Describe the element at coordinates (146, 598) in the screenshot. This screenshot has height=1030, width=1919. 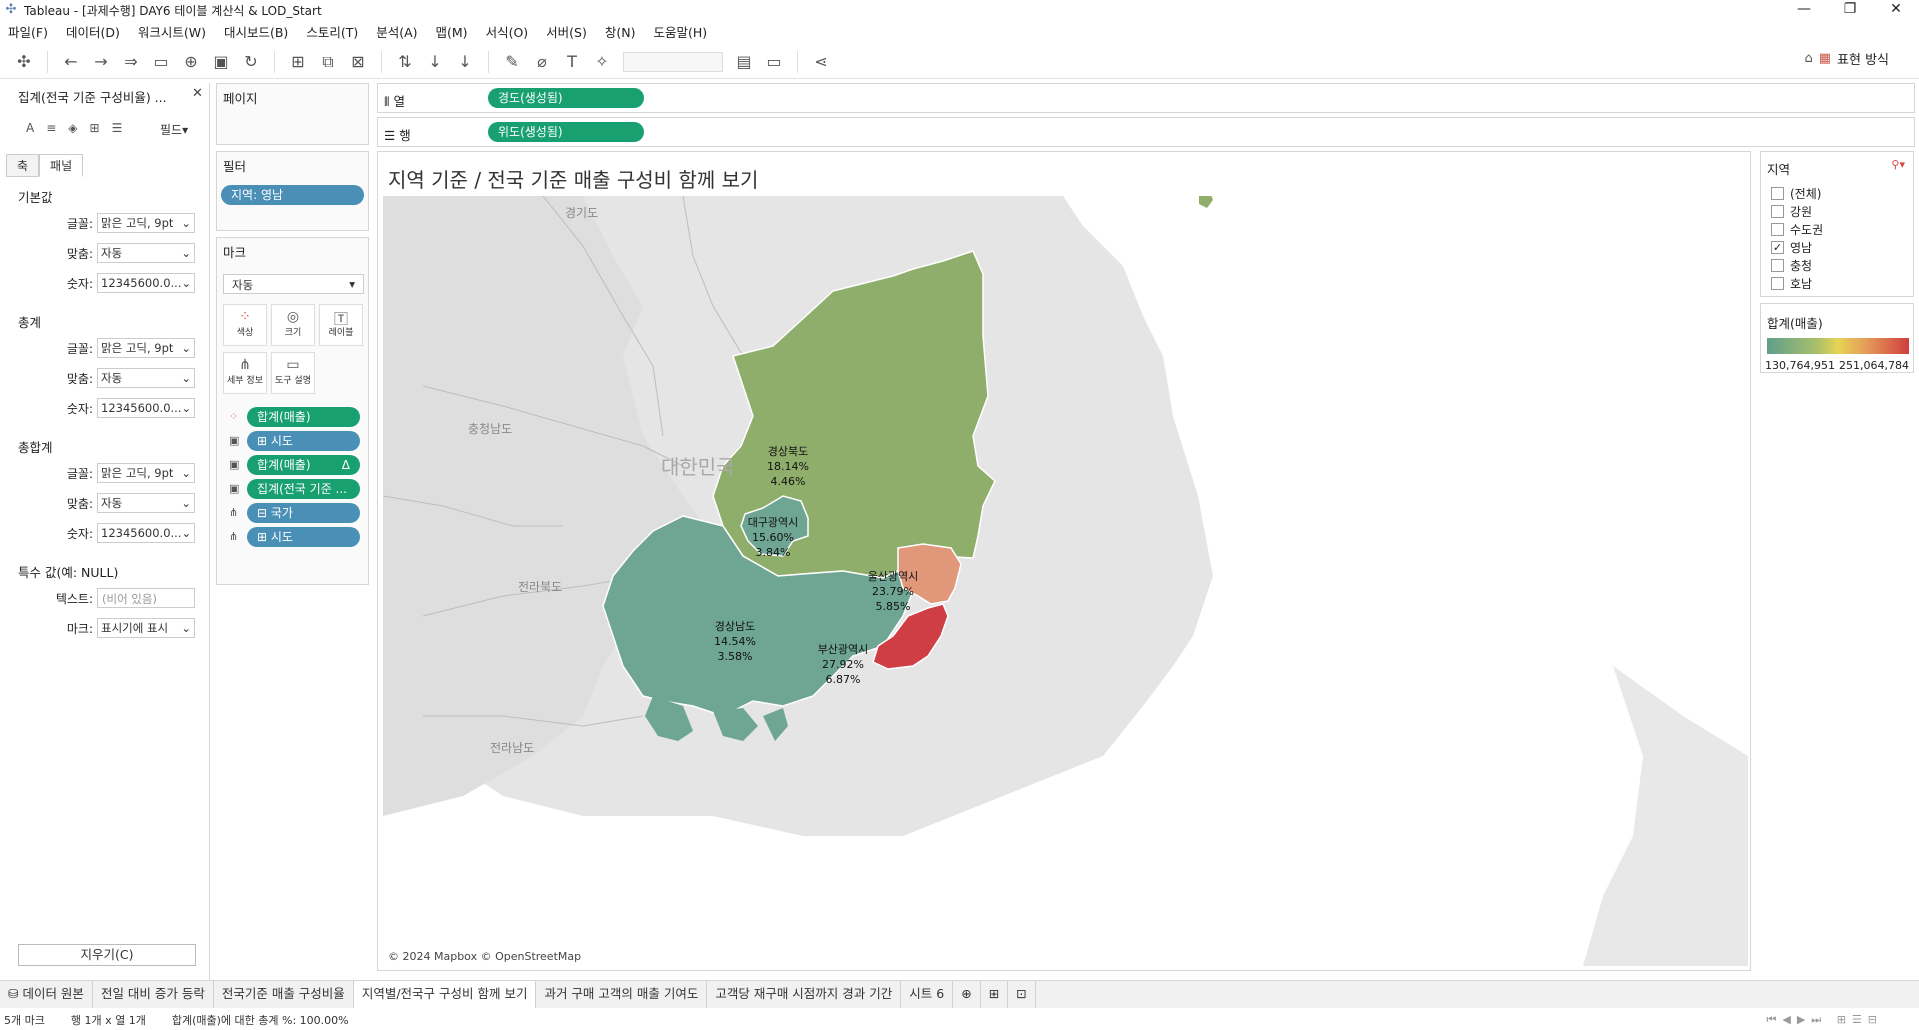
I see `special-text-input: (비어 있음)` at that location.